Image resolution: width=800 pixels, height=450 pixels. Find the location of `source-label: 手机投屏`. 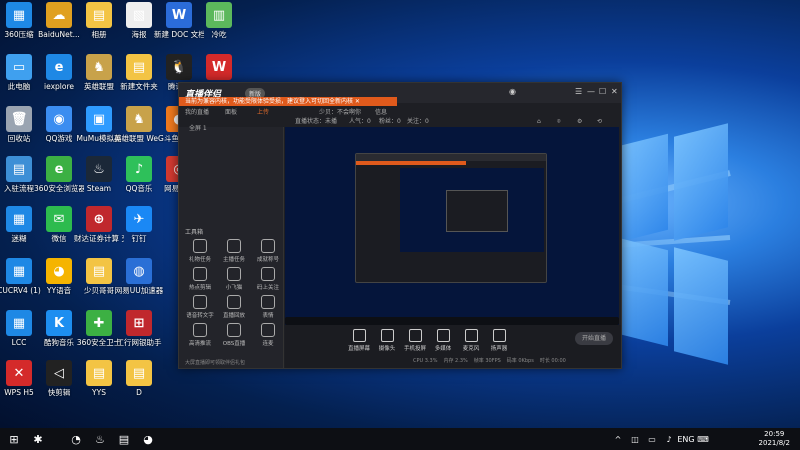

source-label: 手机投屏 is located at coordinates (414, 349).